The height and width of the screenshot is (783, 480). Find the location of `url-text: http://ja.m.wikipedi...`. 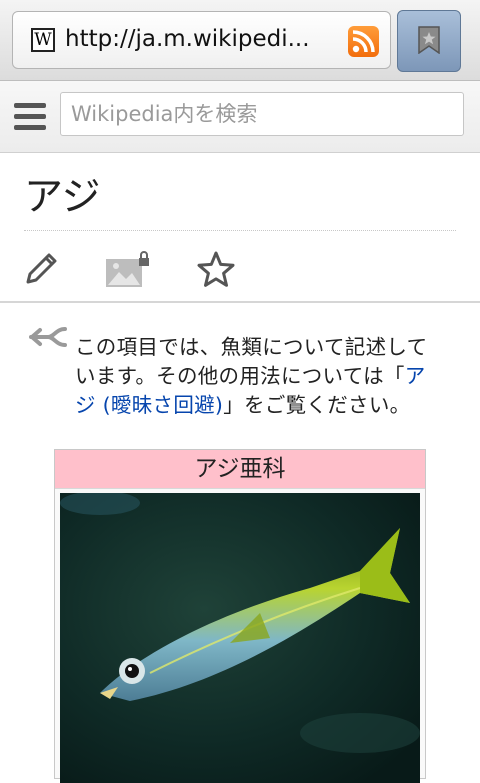

url-text: http://ja.m.wikipedi... is located at coordinates (196, 39).